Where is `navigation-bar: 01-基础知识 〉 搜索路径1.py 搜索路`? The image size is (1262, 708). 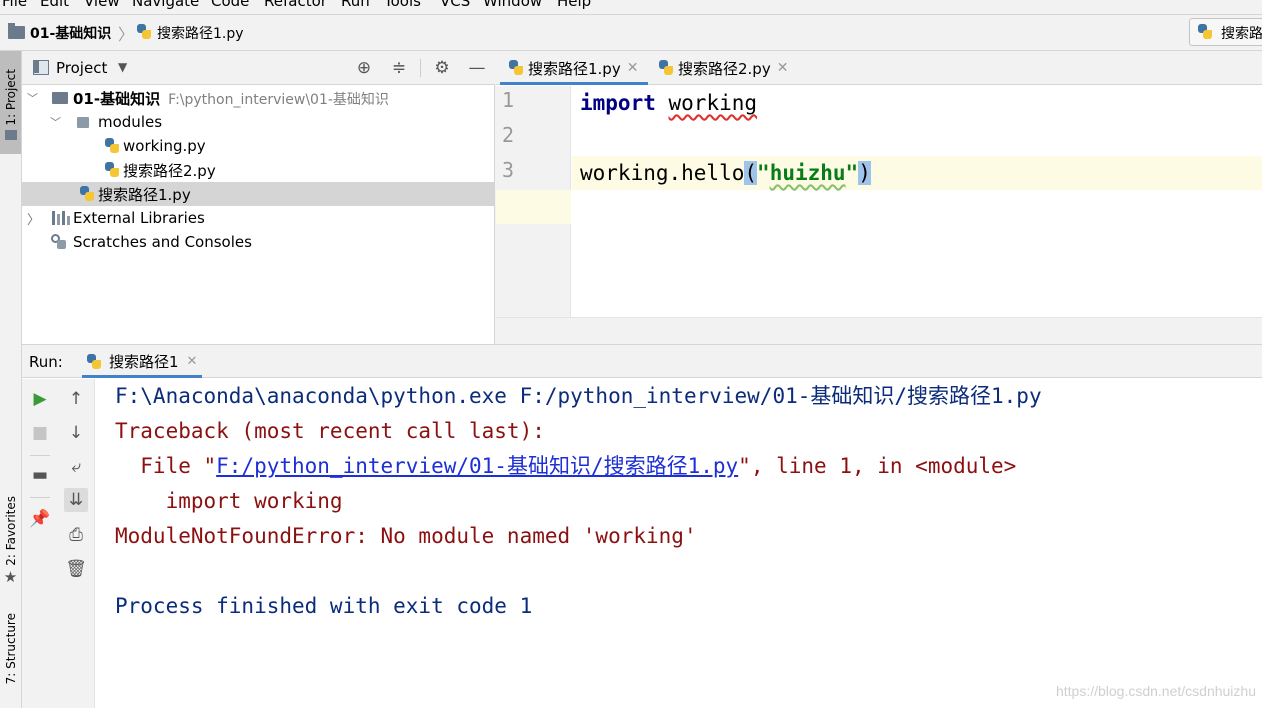
navigation-bar: 01-基础知识 〉 搜索路径1.py 搜索路 is located at coordinates (631, 32).